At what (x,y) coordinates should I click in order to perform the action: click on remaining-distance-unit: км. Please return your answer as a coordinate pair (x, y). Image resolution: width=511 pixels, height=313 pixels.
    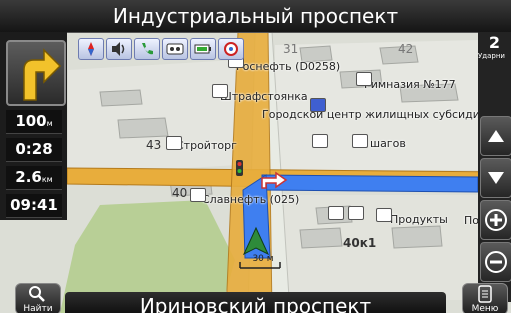
    Looking at the image, I should click on (47, 179).